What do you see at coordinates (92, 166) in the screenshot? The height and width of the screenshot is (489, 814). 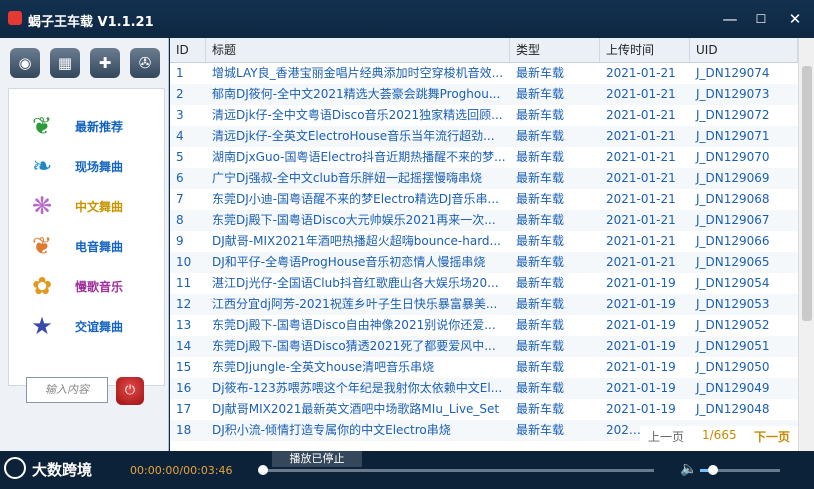 I see `menu-item: ❧ 现场舞曲` at bounding box center [92, 166].